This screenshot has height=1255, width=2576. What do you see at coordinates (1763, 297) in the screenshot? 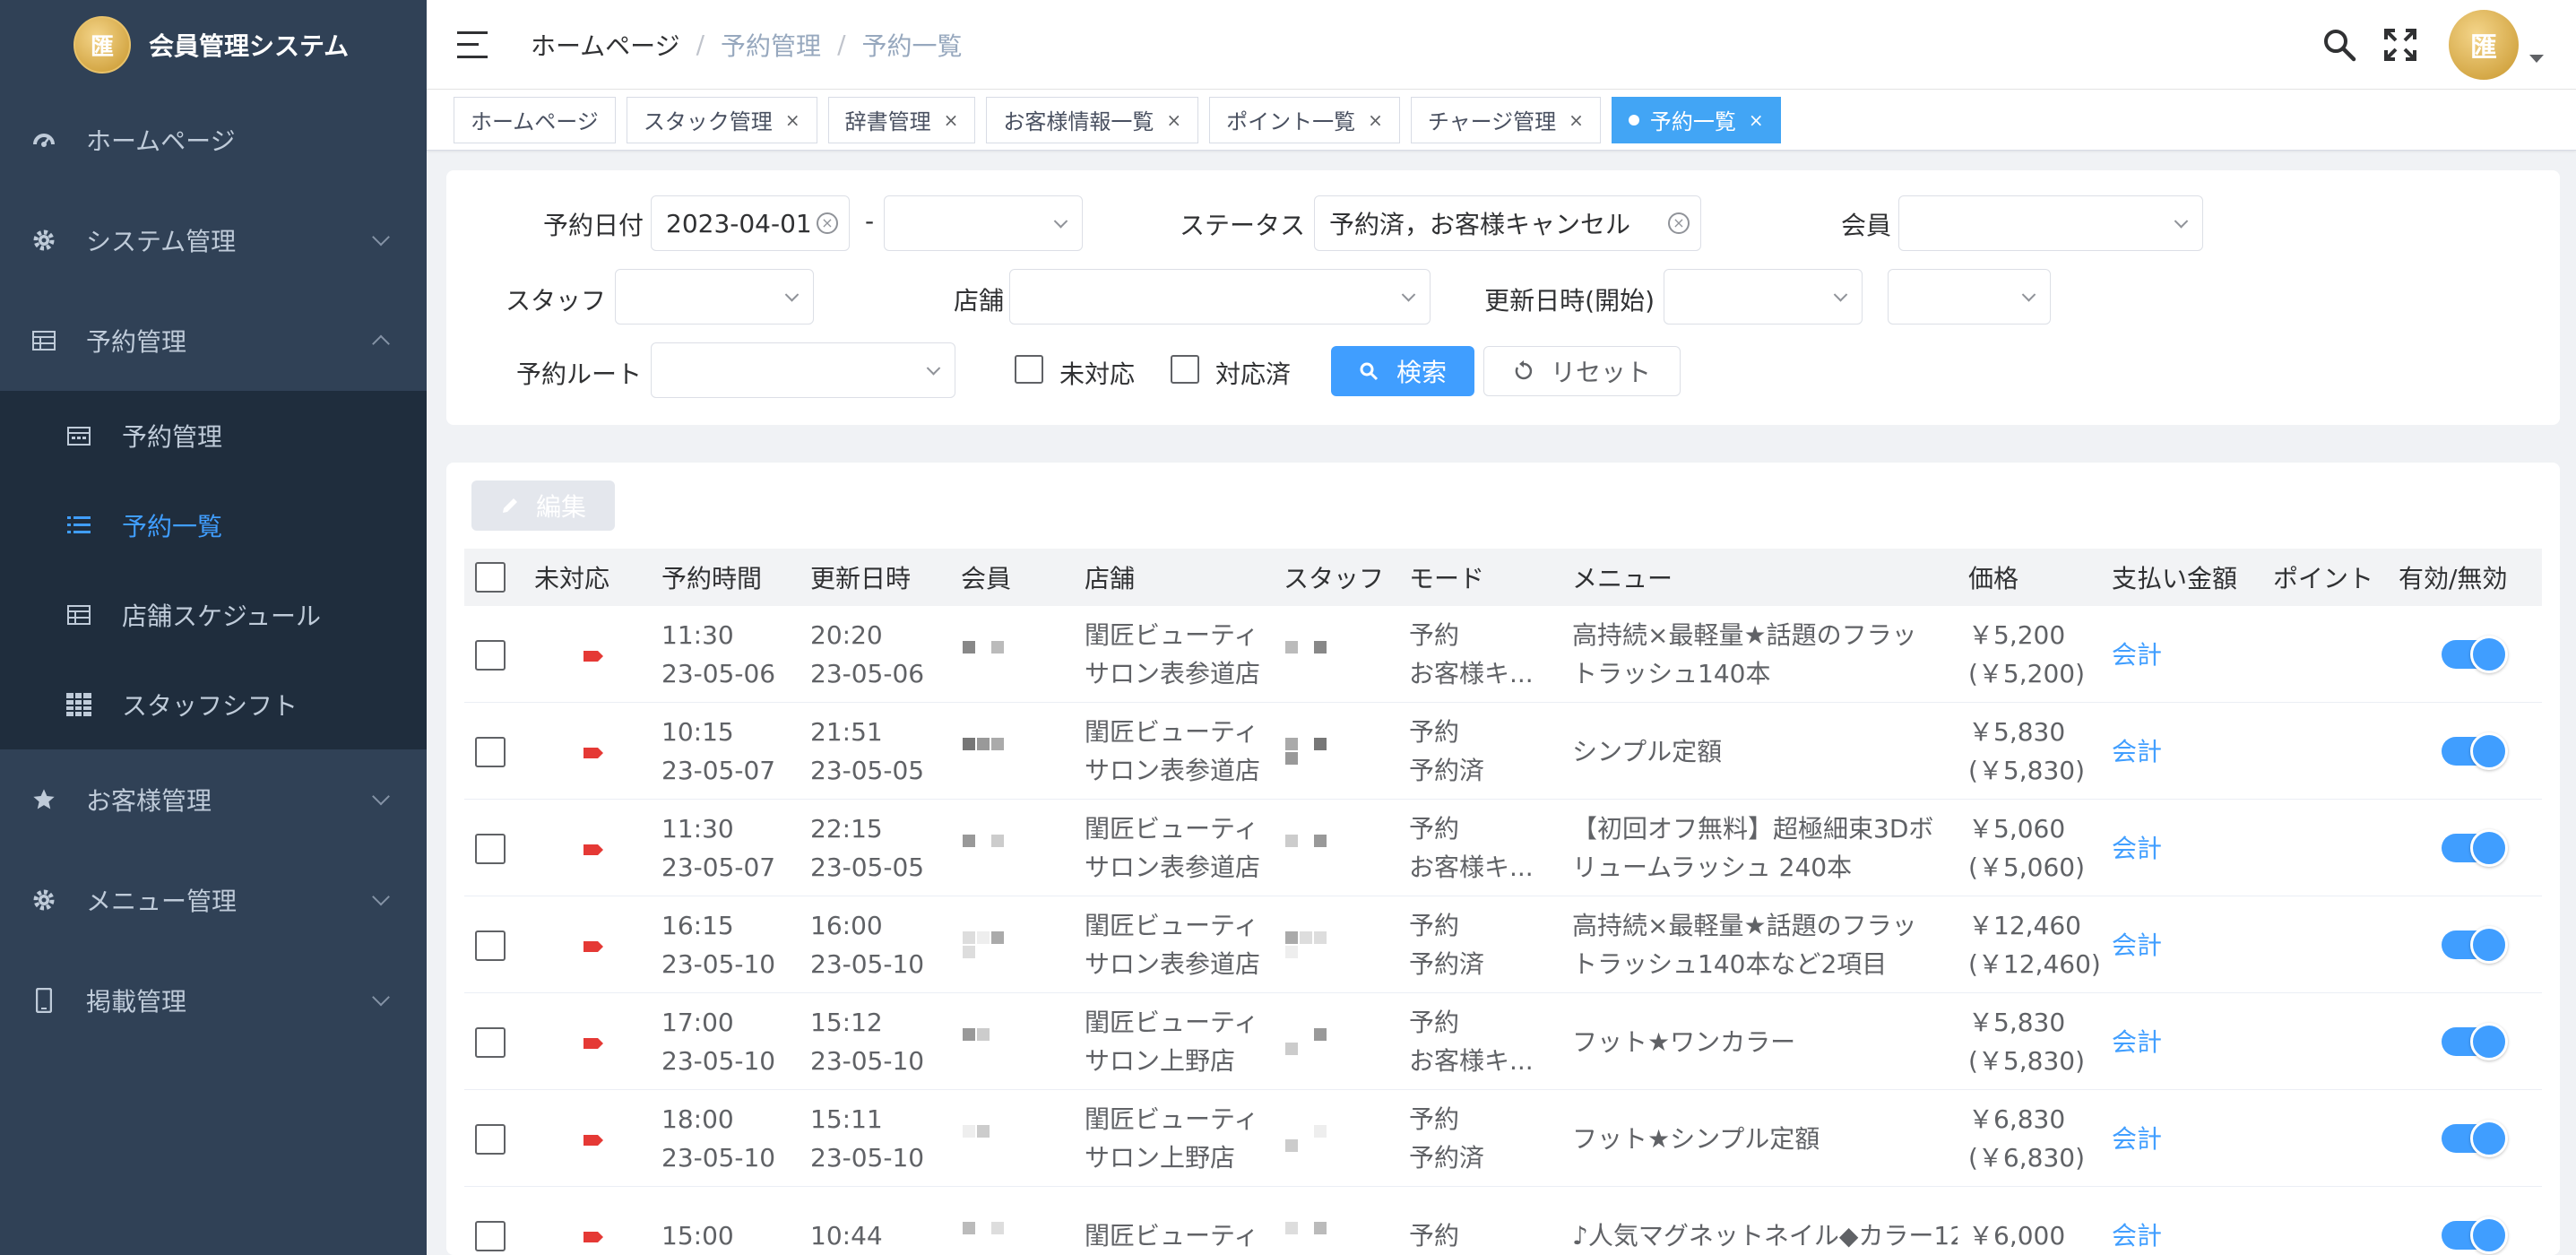
I see `updated-from-select` at bounding box center [1763, 297].